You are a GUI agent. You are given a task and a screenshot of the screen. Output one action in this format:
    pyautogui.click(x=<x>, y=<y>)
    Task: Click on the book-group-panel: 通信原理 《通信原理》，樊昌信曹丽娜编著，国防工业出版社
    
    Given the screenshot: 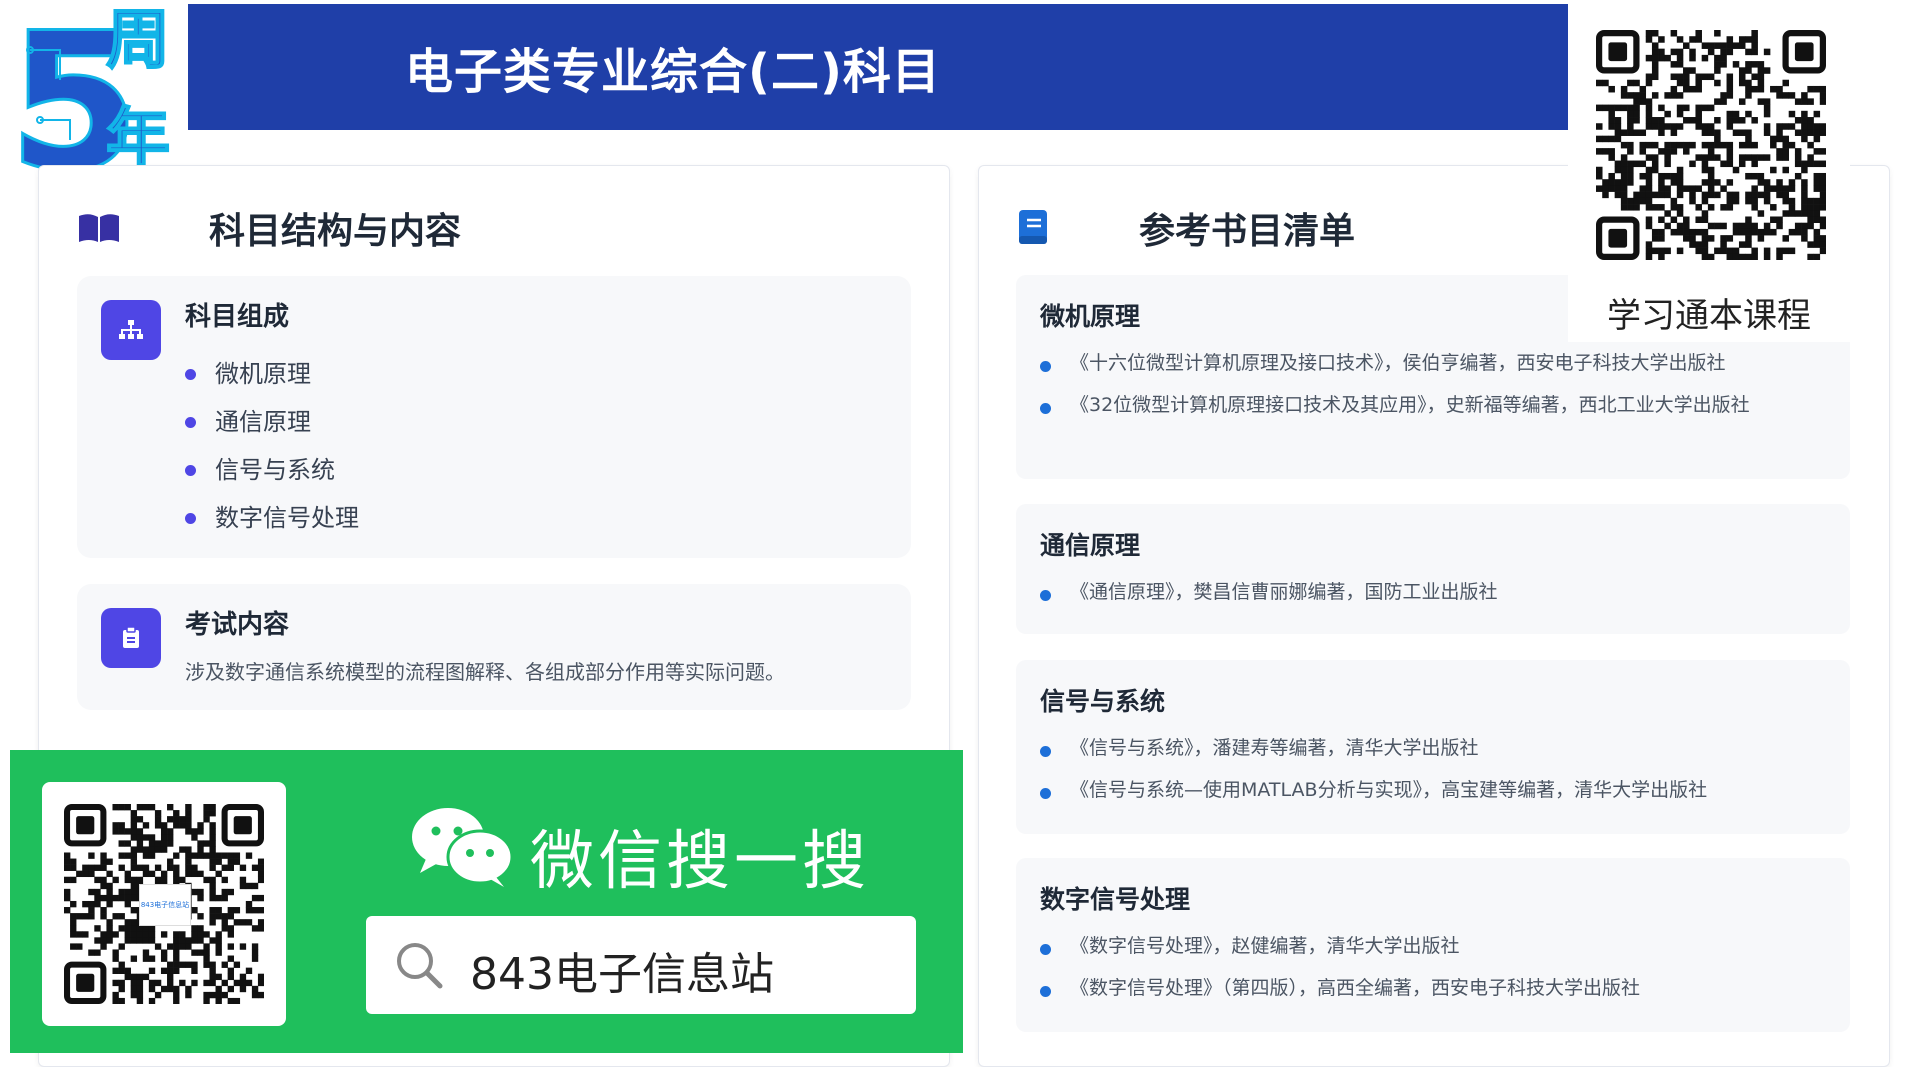 What is the action you would take?
    pyautogui.click(x=1433, y=569)
    